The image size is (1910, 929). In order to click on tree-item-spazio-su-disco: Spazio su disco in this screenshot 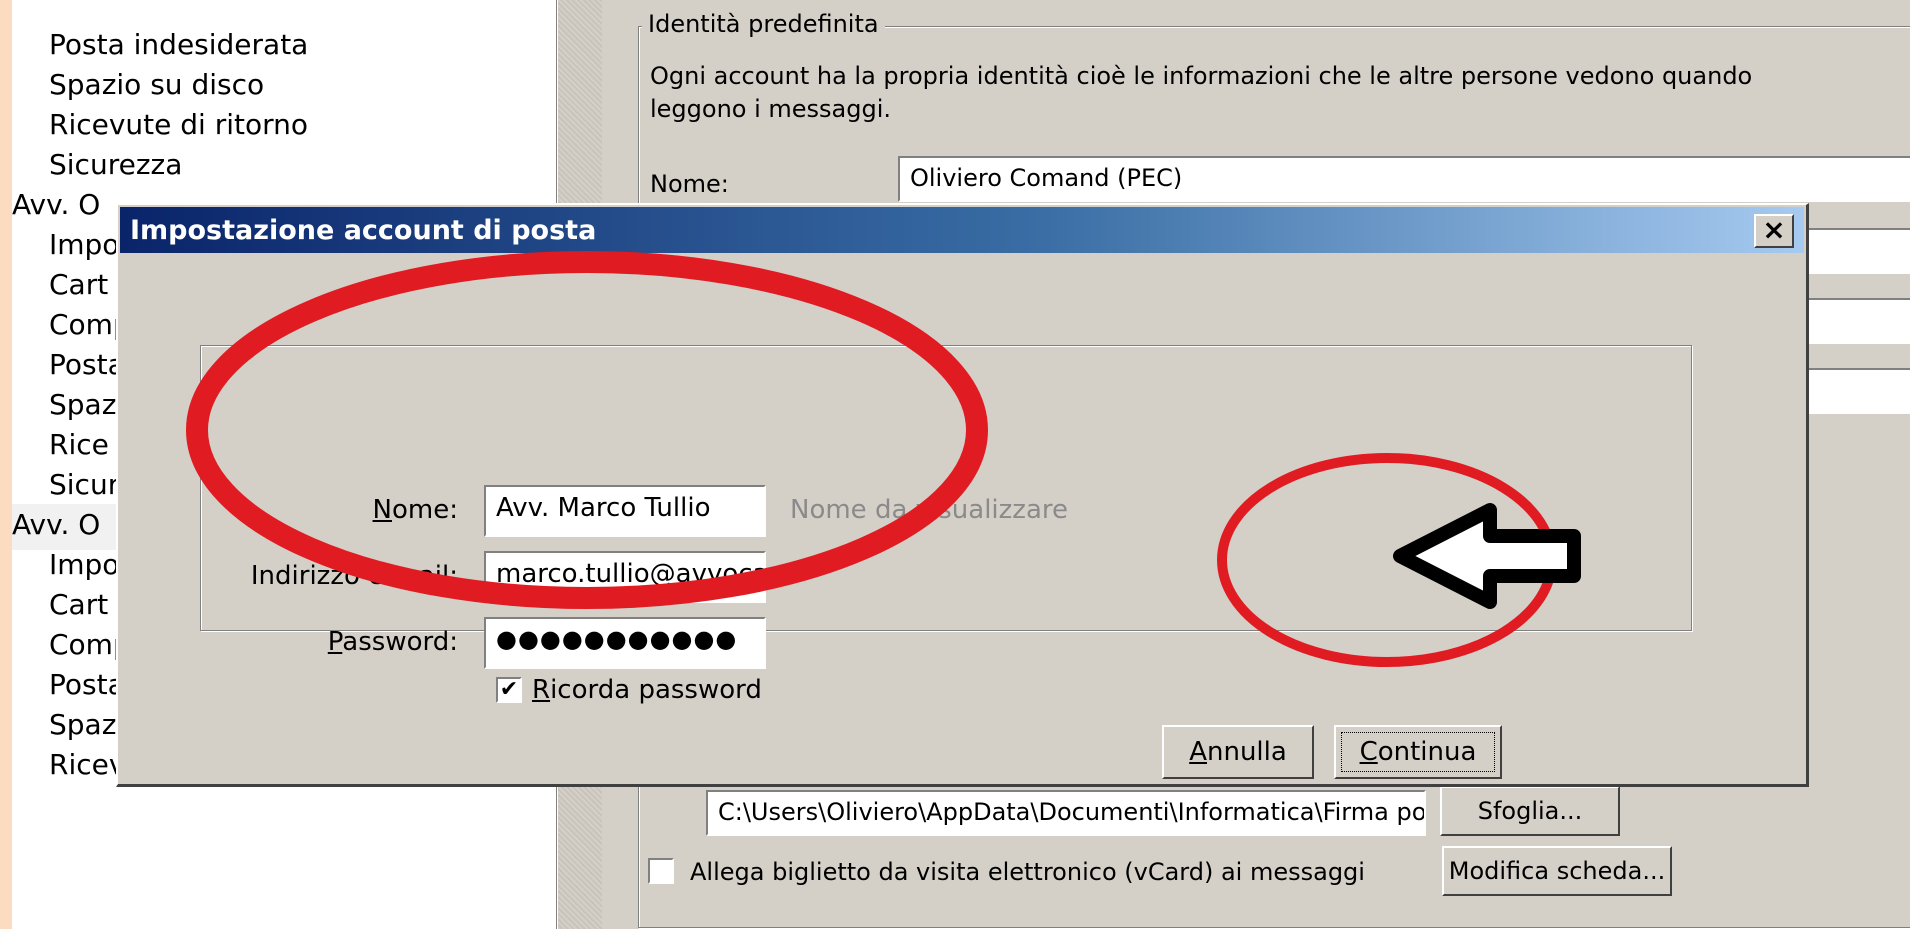, I will do `click(156, 84)`.